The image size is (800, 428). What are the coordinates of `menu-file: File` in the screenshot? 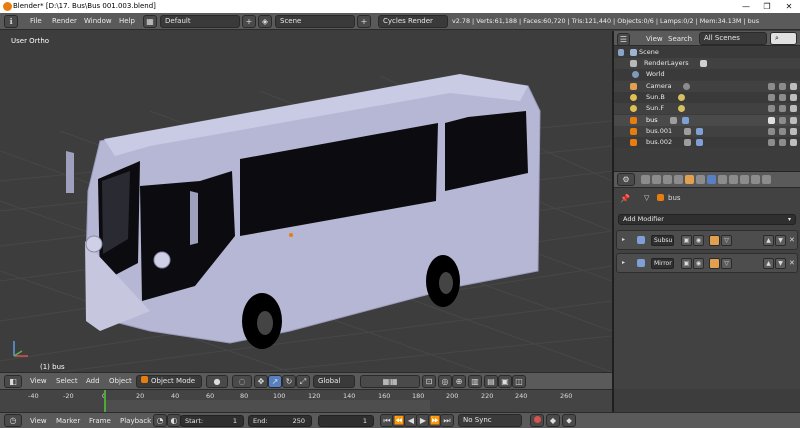 It's located at (36, 21).